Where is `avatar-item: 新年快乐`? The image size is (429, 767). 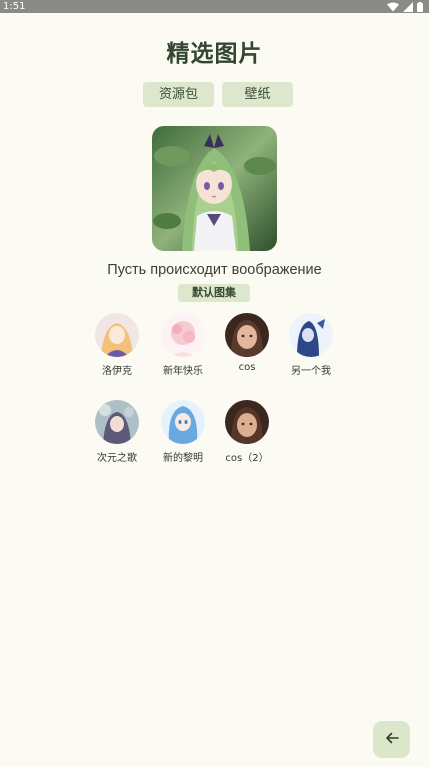
avatar-item: 新年快乐 is located at coordinates (183, 345).